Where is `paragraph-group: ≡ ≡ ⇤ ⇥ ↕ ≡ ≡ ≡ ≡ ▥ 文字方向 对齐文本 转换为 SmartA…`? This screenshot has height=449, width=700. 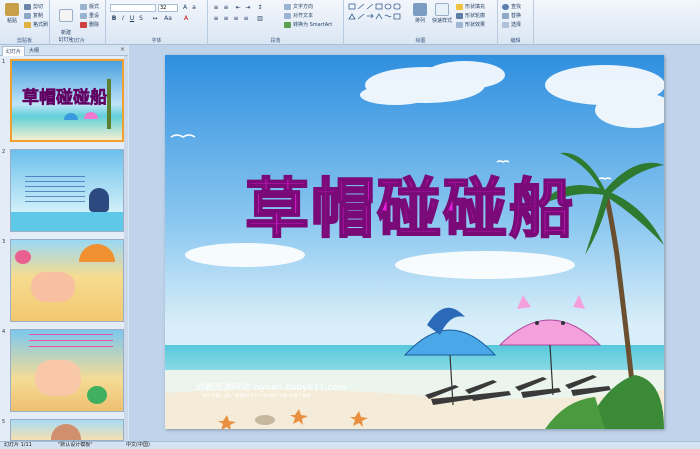
paragraph-group: ≡ ≡ ⇤ ⇥ ↕ ≡ ≡ ≡ ≡ ▥ 文字方向 对齐文本 转换为 SmartA… is located at coordinates (276, 22).